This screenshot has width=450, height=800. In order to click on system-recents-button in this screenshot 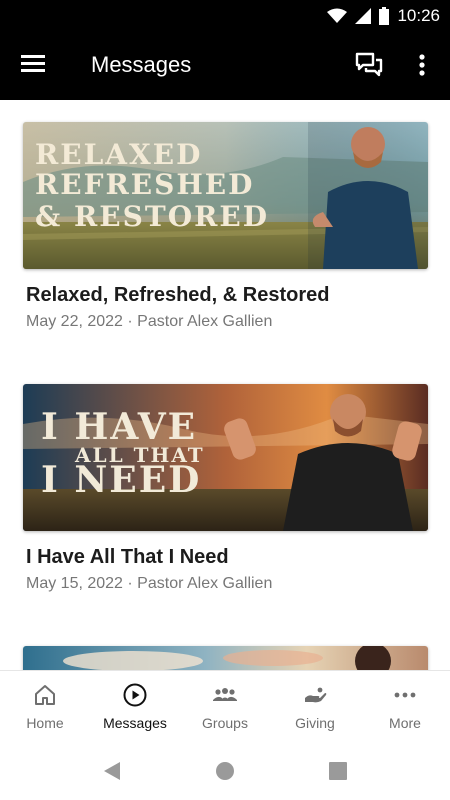, I will do `click(338, 771)`.